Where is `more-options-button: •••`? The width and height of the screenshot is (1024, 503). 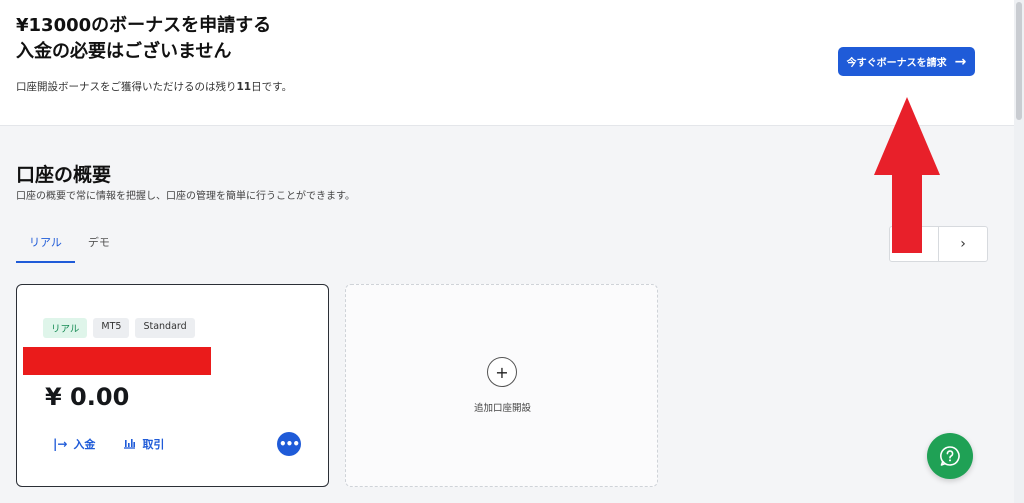
more-options-button: ••• is located at coordinates (289, 444).